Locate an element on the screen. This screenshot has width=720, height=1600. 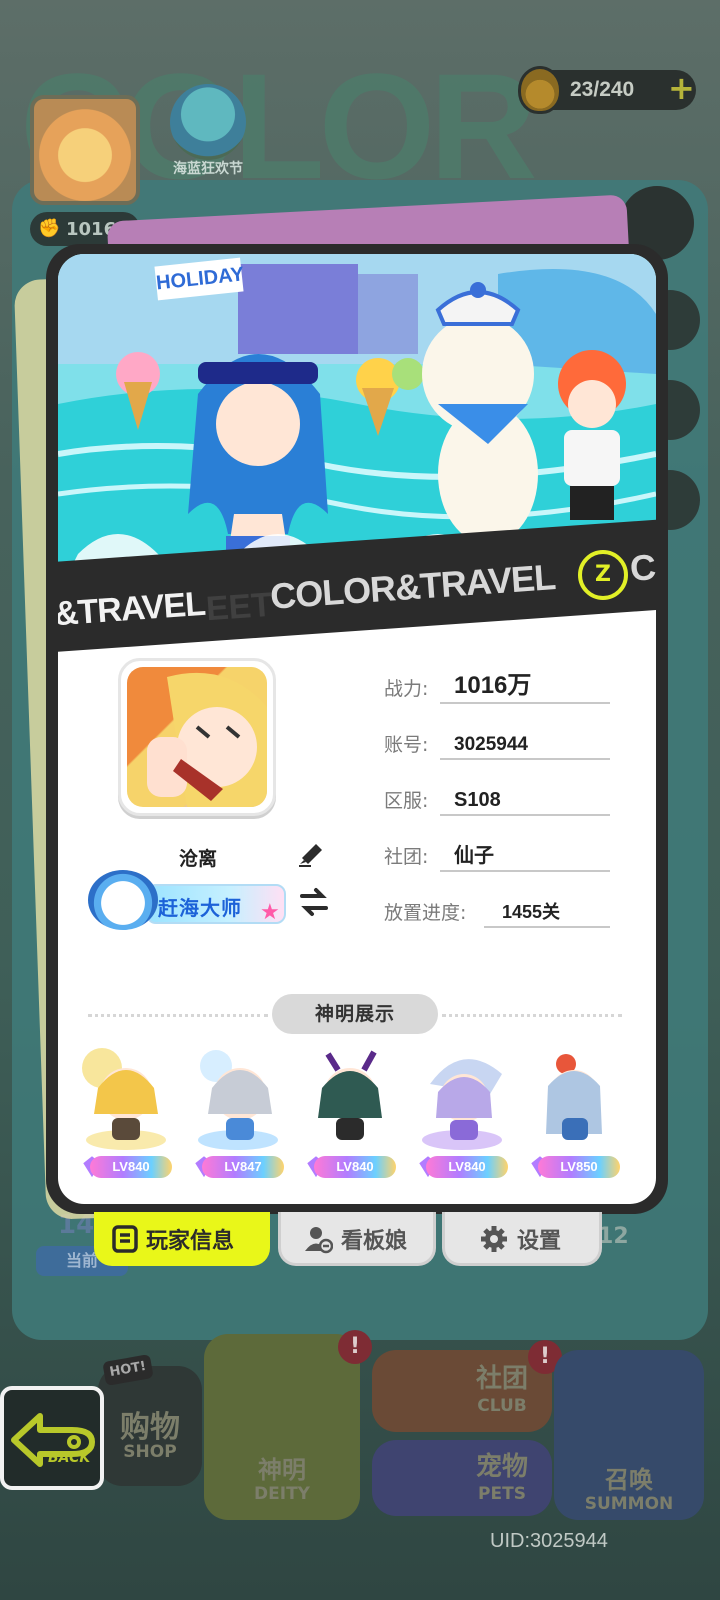
event-badge: 海蓝狂欢节 is located at coordinates (208, 130).